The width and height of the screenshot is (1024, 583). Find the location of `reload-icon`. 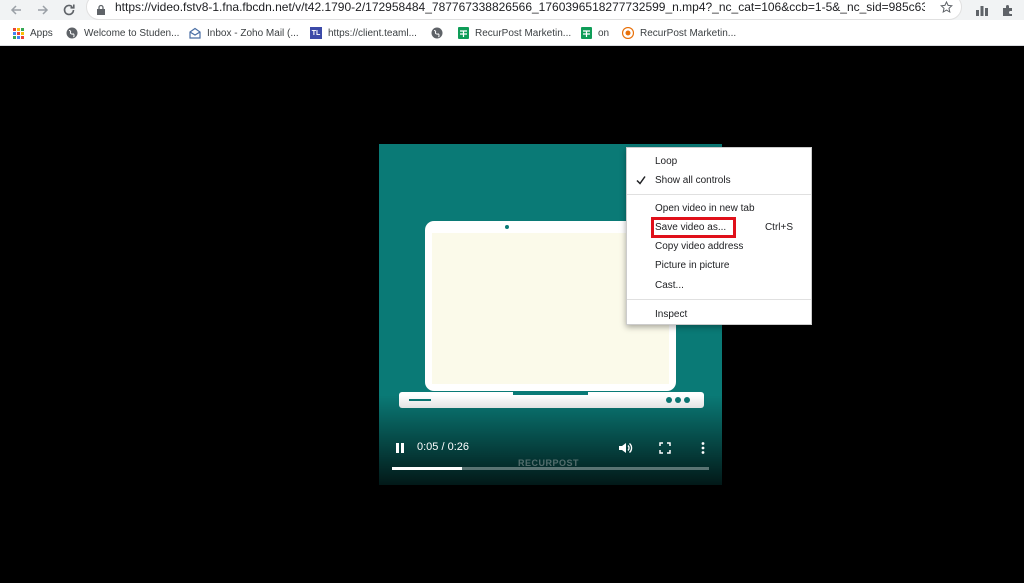

reload-icon is located at coordinates (69, 10).